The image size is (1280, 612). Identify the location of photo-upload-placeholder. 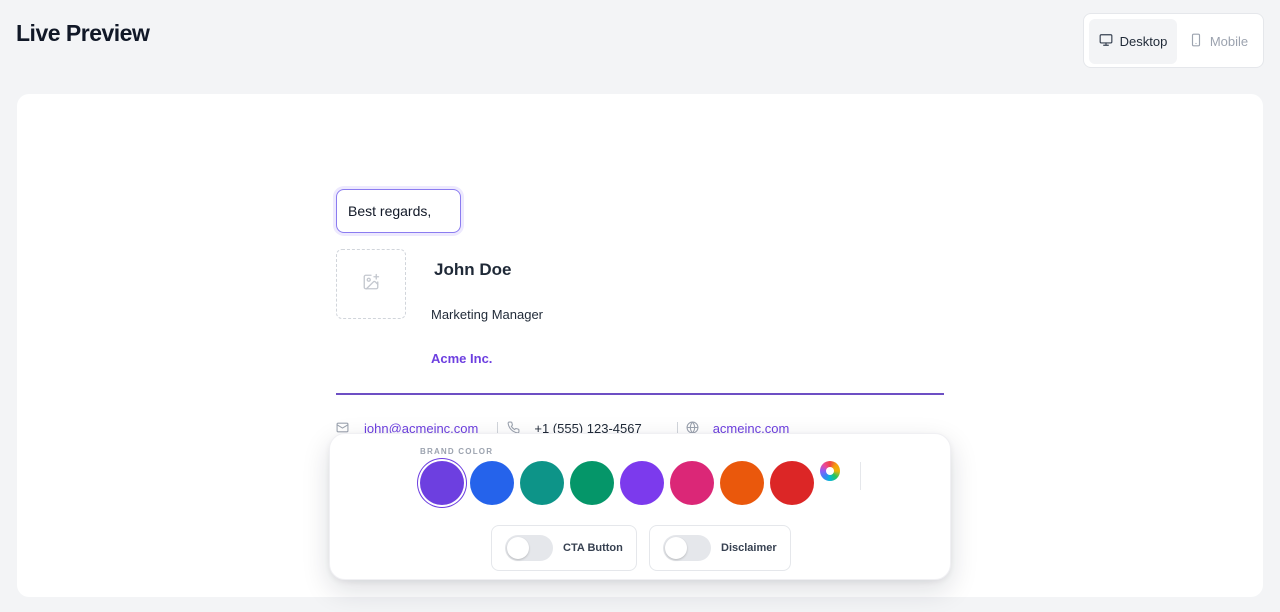
(371, 284).